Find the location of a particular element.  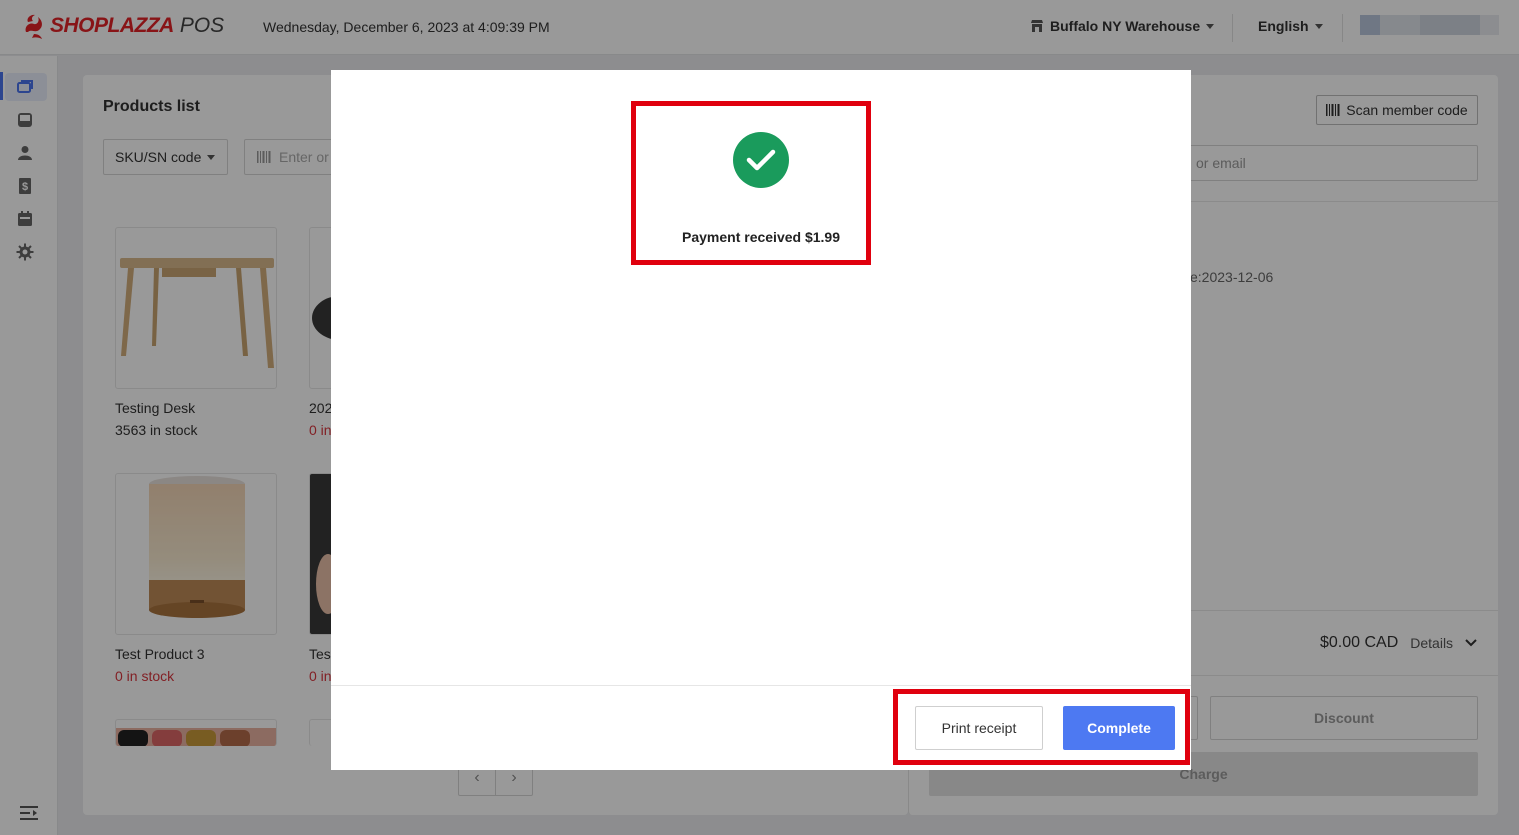

annotation-box-payment is located at coordinates (751, 183).